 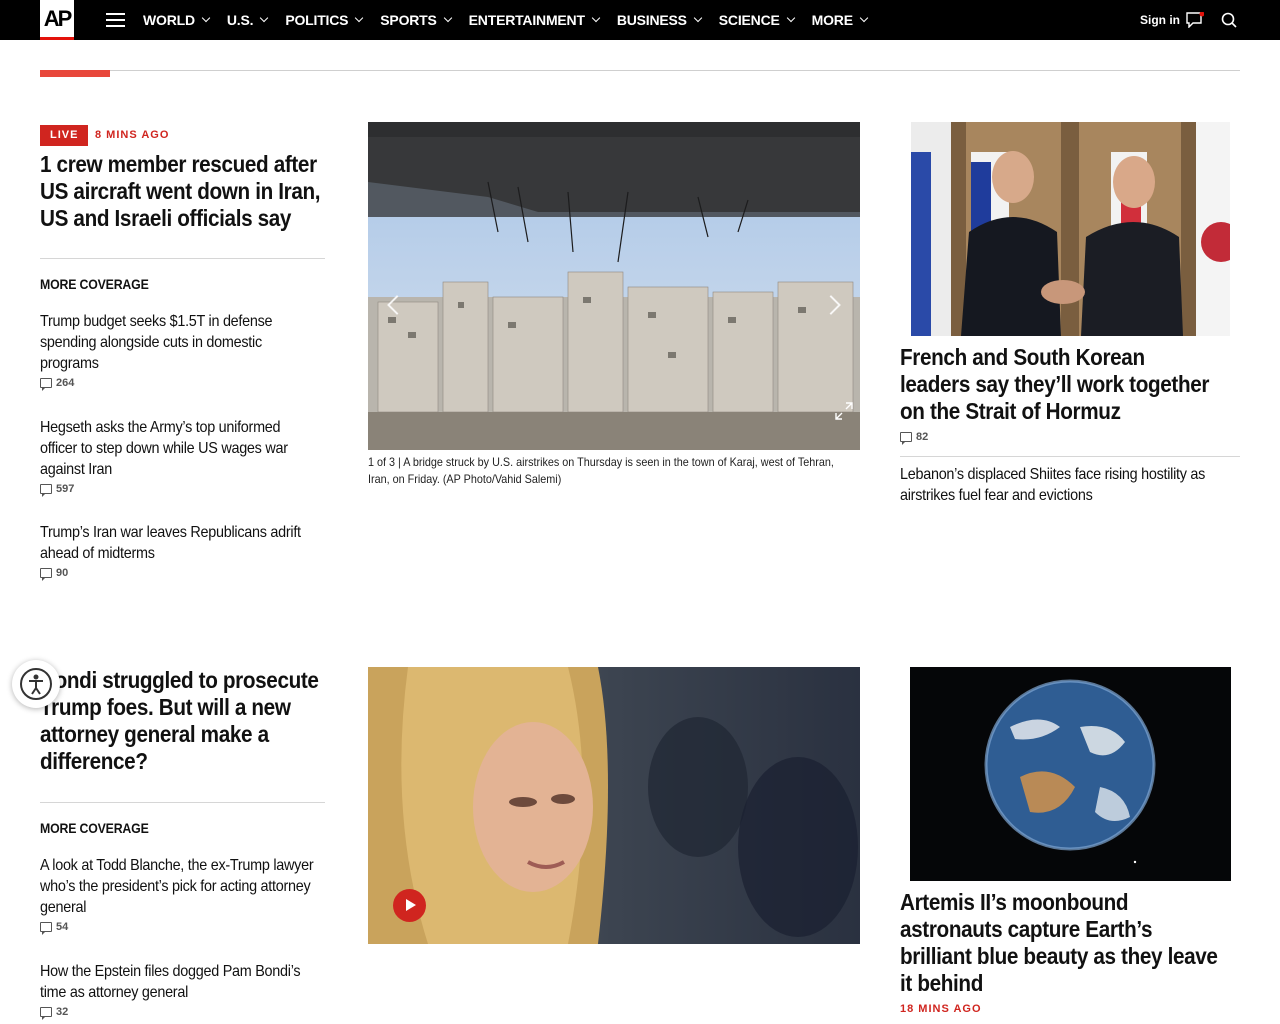 I want to click on comment-count: 32, so click(x=190, y=1013).